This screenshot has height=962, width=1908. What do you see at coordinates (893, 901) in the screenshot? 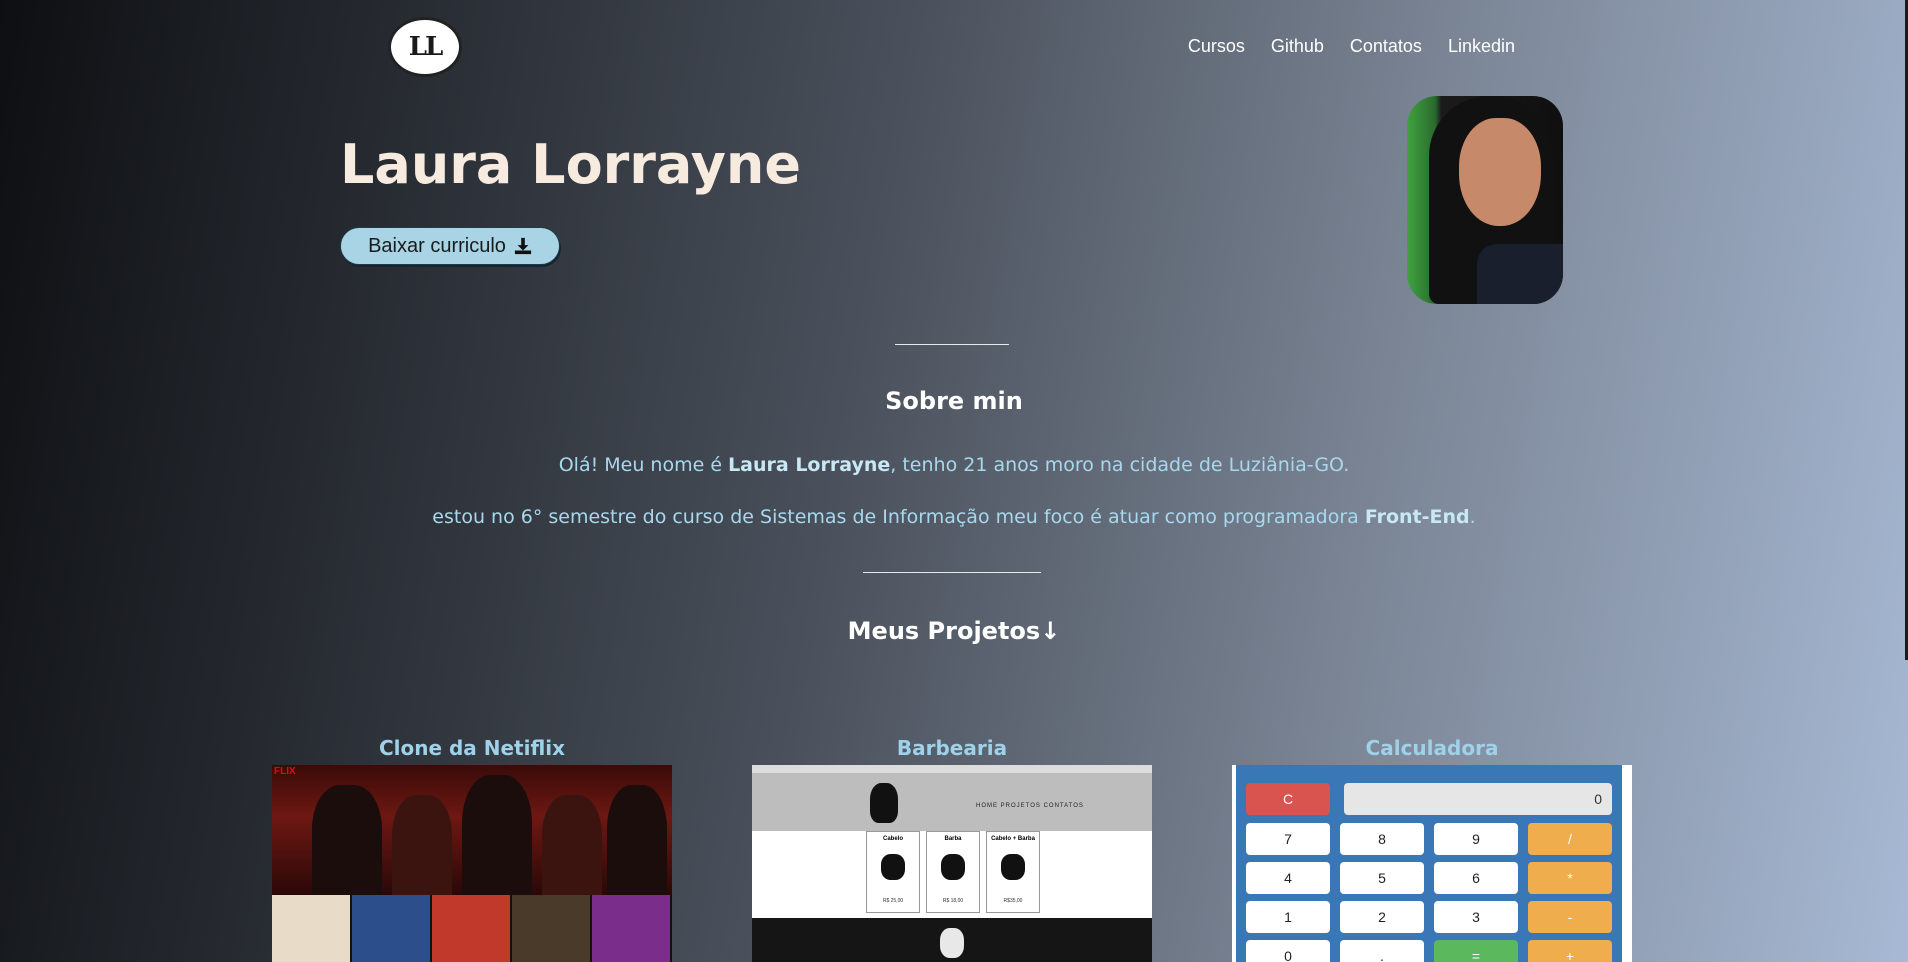
I see `barber-card-price: R$ 25,00` at bounding box center [893, 901].